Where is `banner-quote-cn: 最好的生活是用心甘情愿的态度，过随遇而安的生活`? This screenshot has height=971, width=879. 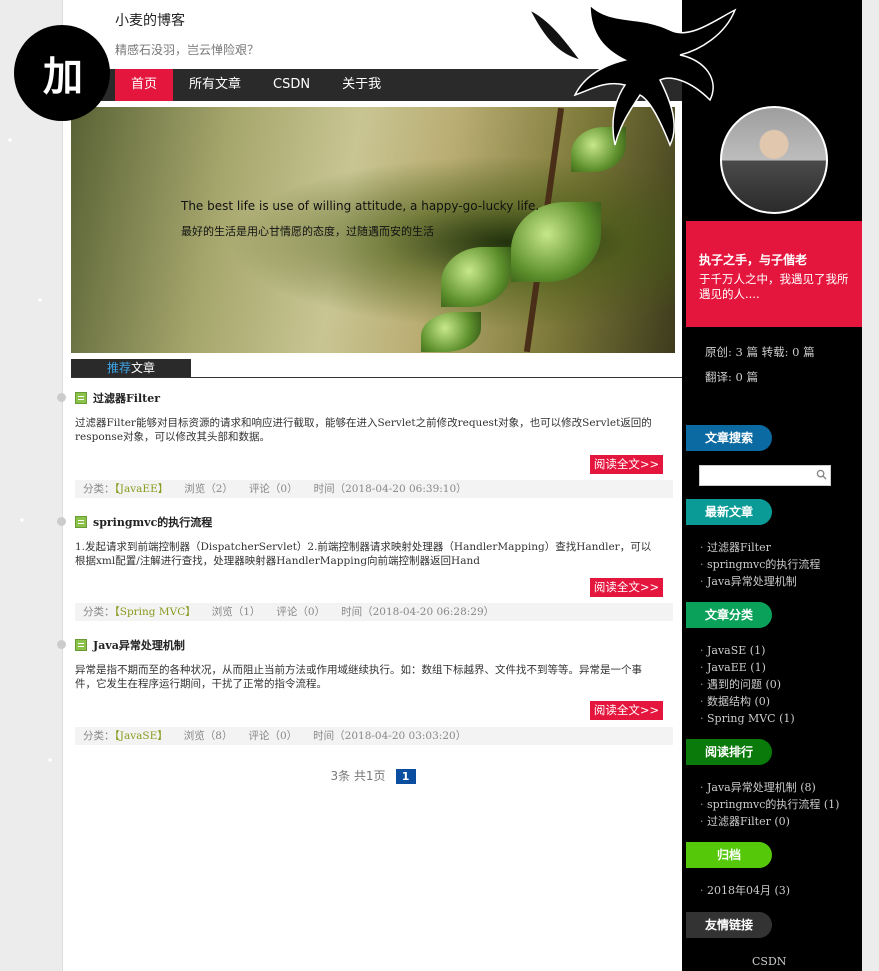
banner-quote-cn: 最好的生活是用心甘情愿的态度，过随遇而安的生活 is located at coordinates (307, 231).